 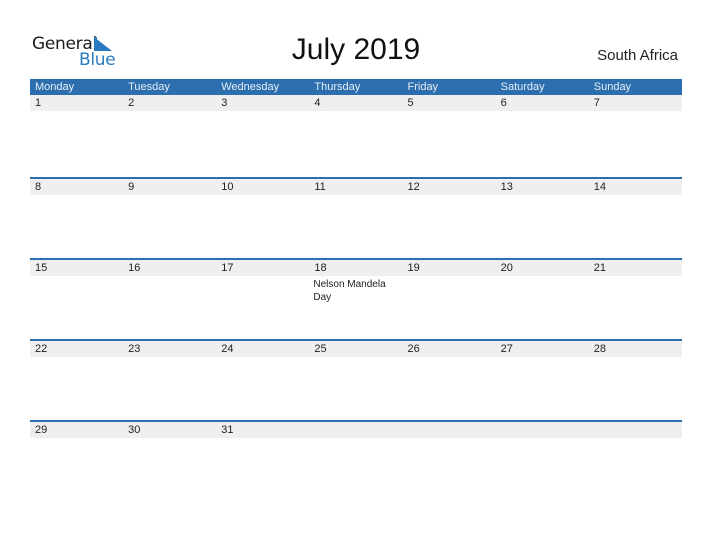 I want to click on date-number: 20, so click(x=506, y=268).